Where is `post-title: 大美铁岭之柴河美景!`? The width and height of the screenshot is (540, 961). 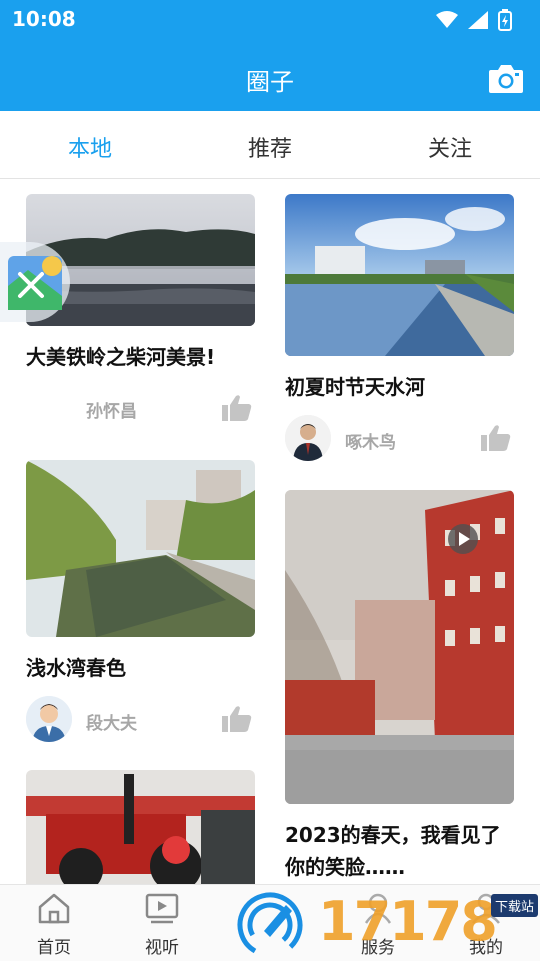
post-title: 大美铁岭之柴河美景! is located at coordinates (120, 357).